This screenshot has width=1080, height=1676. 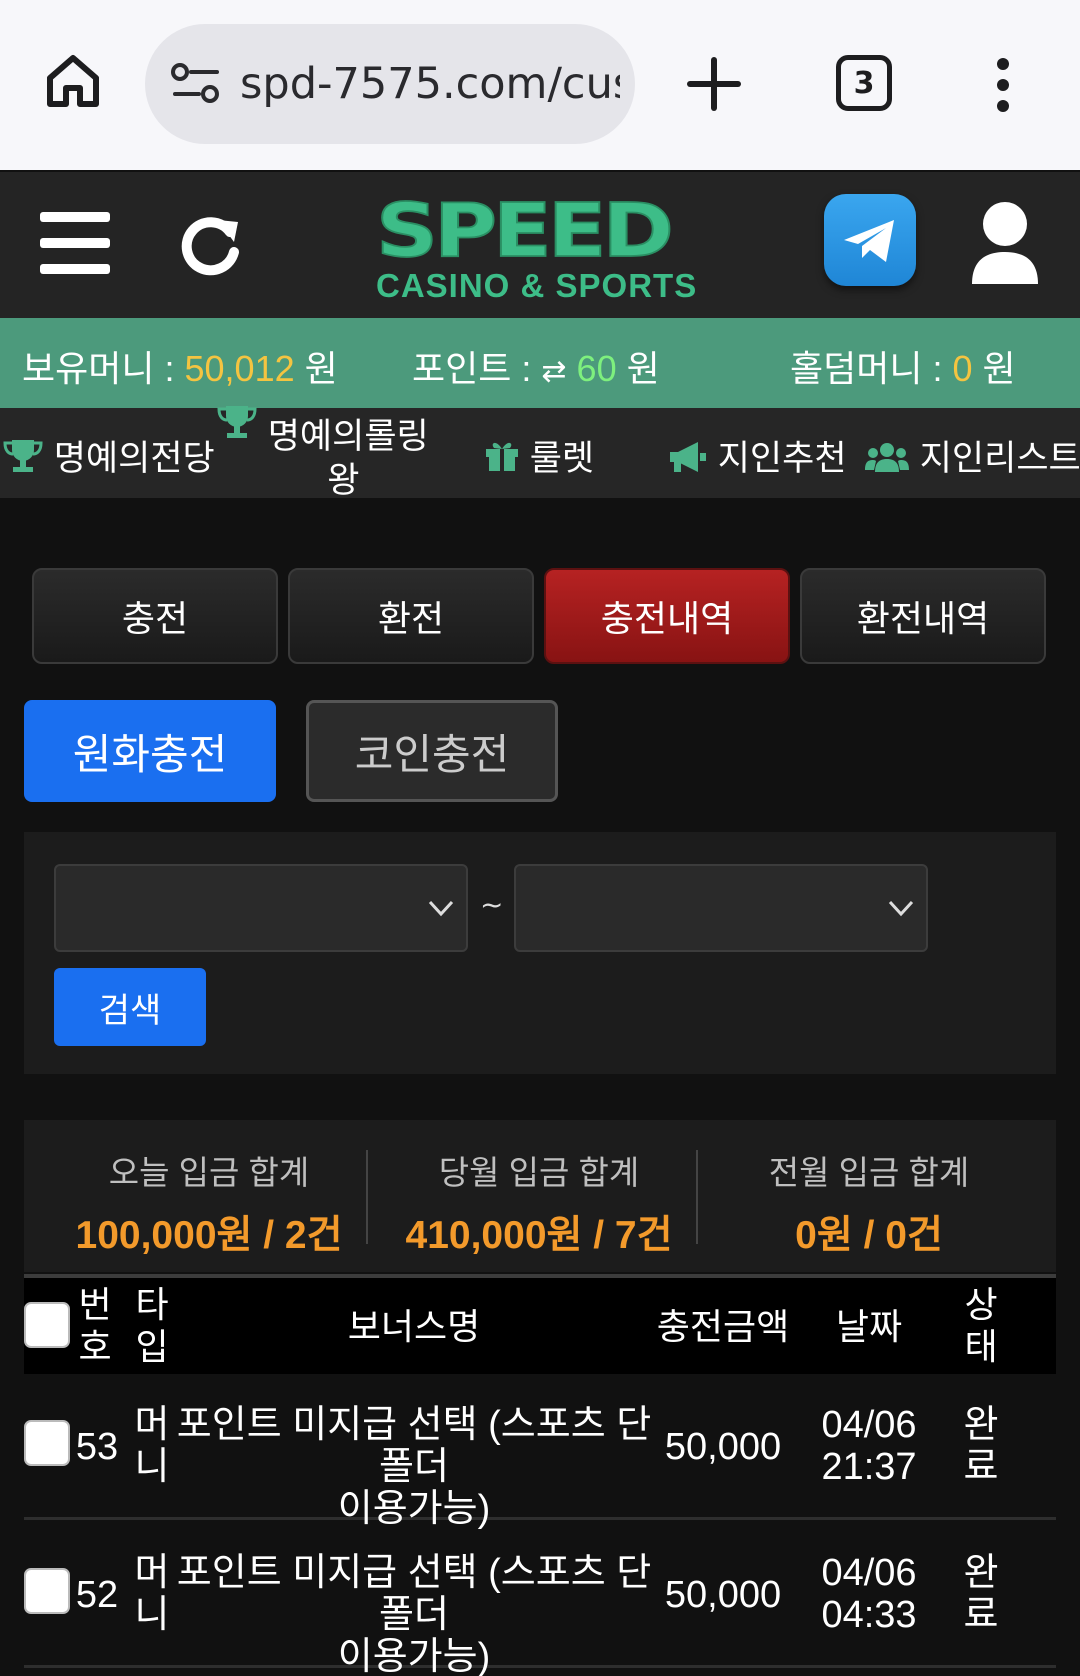 I want to click on logo-main: SPEED, so click(x=525, y=230).